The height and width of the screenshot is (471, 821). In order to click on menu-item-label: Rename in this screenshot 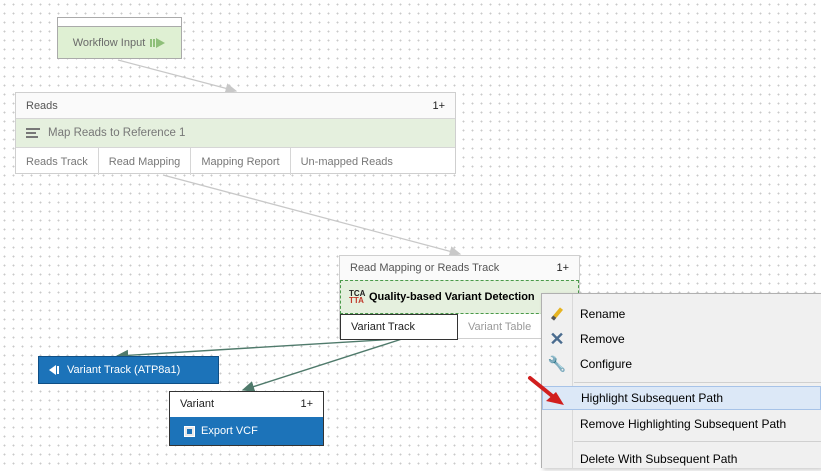, I will do `click(603, 314)`.